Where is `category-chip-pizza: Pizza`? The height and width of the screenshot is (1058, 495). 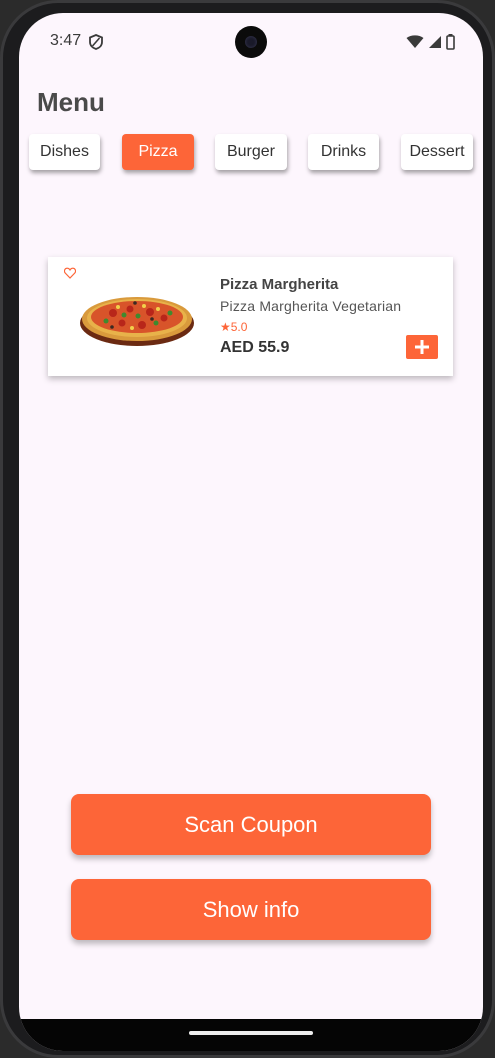
category-chip-pizza: Pizza is located at coordinates (158, 152).